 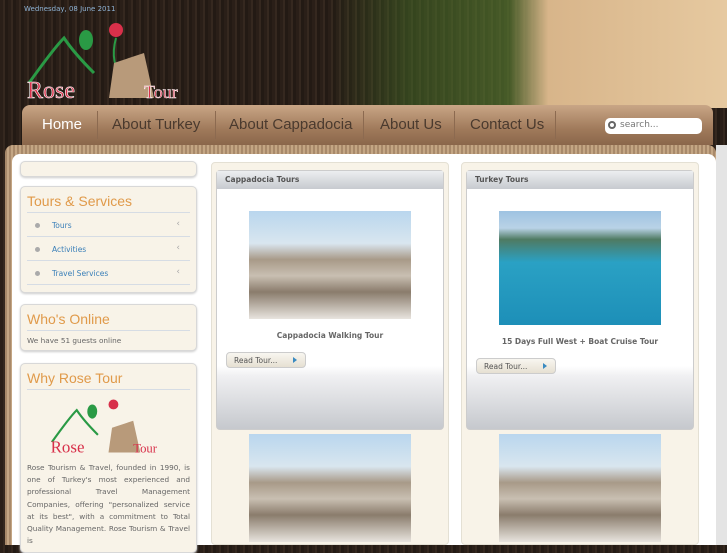 I want to click on menu-item-tours: Tours ‹, so click(x=108, y=225).